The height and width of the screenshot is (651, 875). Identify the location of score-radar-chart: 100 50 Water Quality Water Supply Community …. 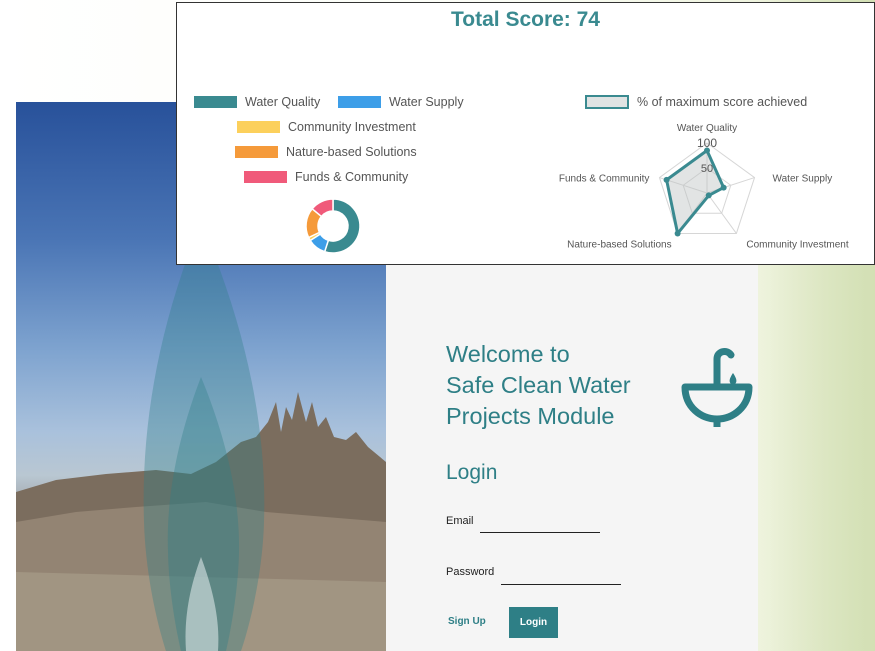
(704, 186).